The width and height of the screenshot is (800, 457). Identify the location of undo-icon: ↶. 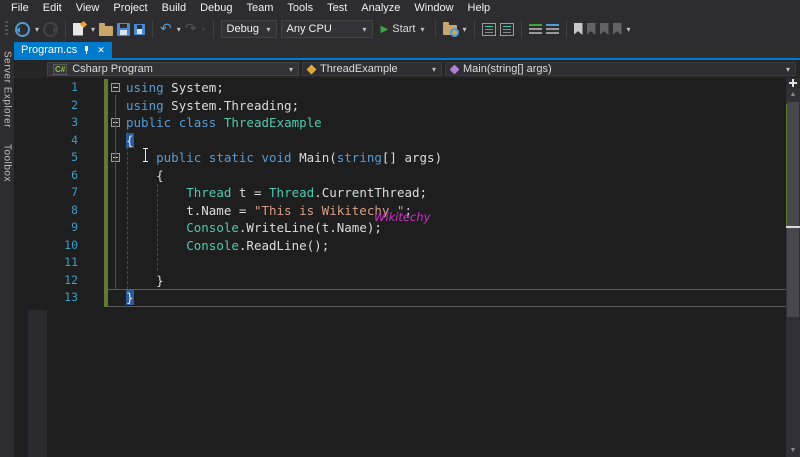
(166, 29).